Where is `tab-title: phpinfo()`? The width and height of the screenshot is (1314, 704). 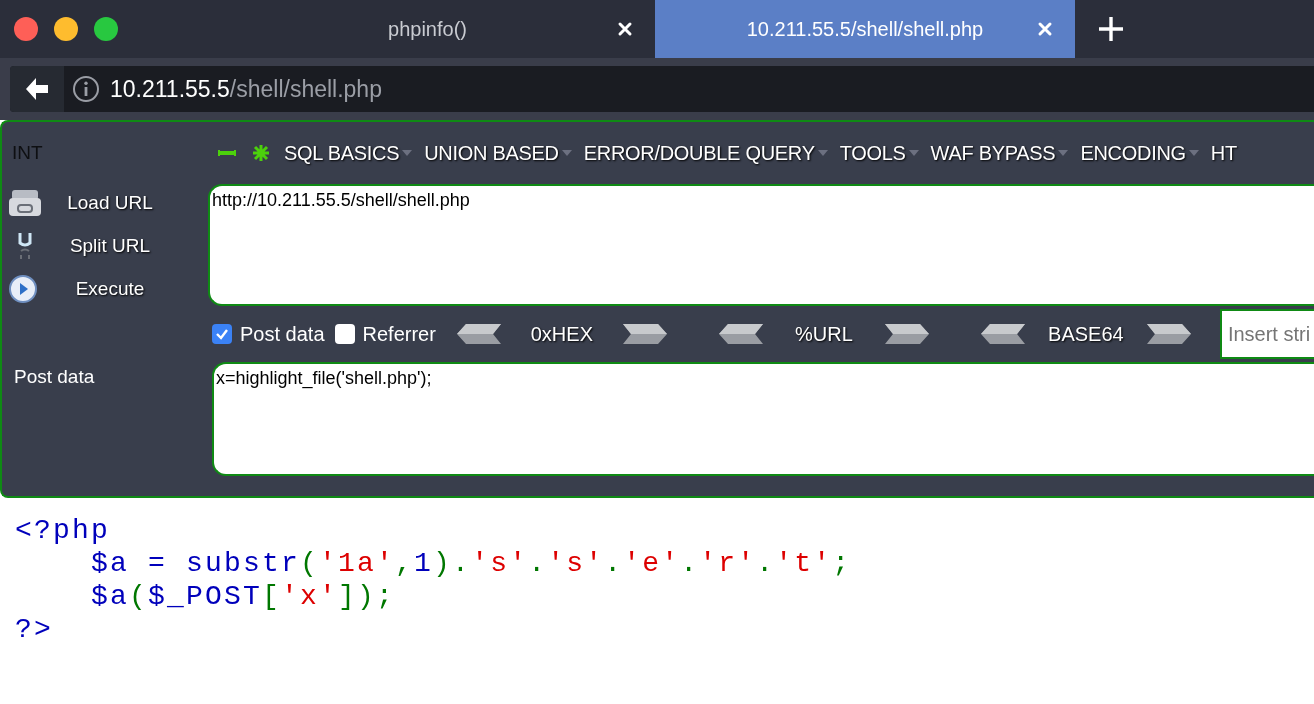 tab-title: phpinfo() is located at coordinates (427, 29).